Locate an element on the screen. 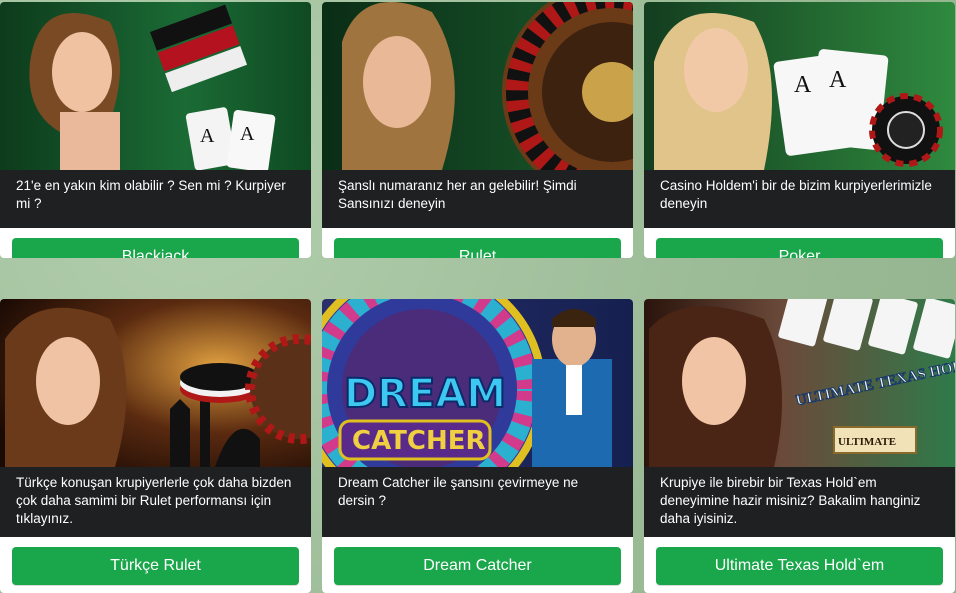  ultimate-logo-text: ULTIMATE is located at coordinates (867, 442).